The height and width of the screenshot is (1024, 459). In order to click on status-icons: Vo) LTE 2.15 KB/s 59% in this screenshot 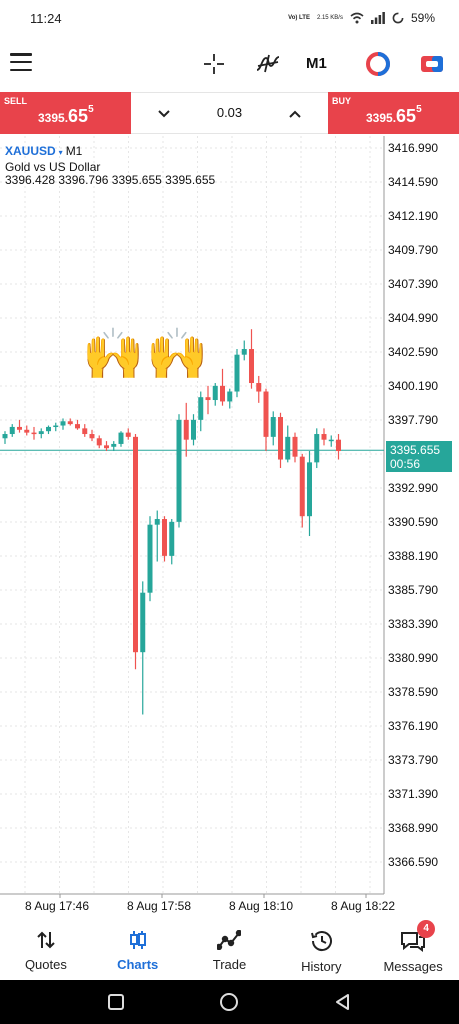, I will do `click(361, 18)`.